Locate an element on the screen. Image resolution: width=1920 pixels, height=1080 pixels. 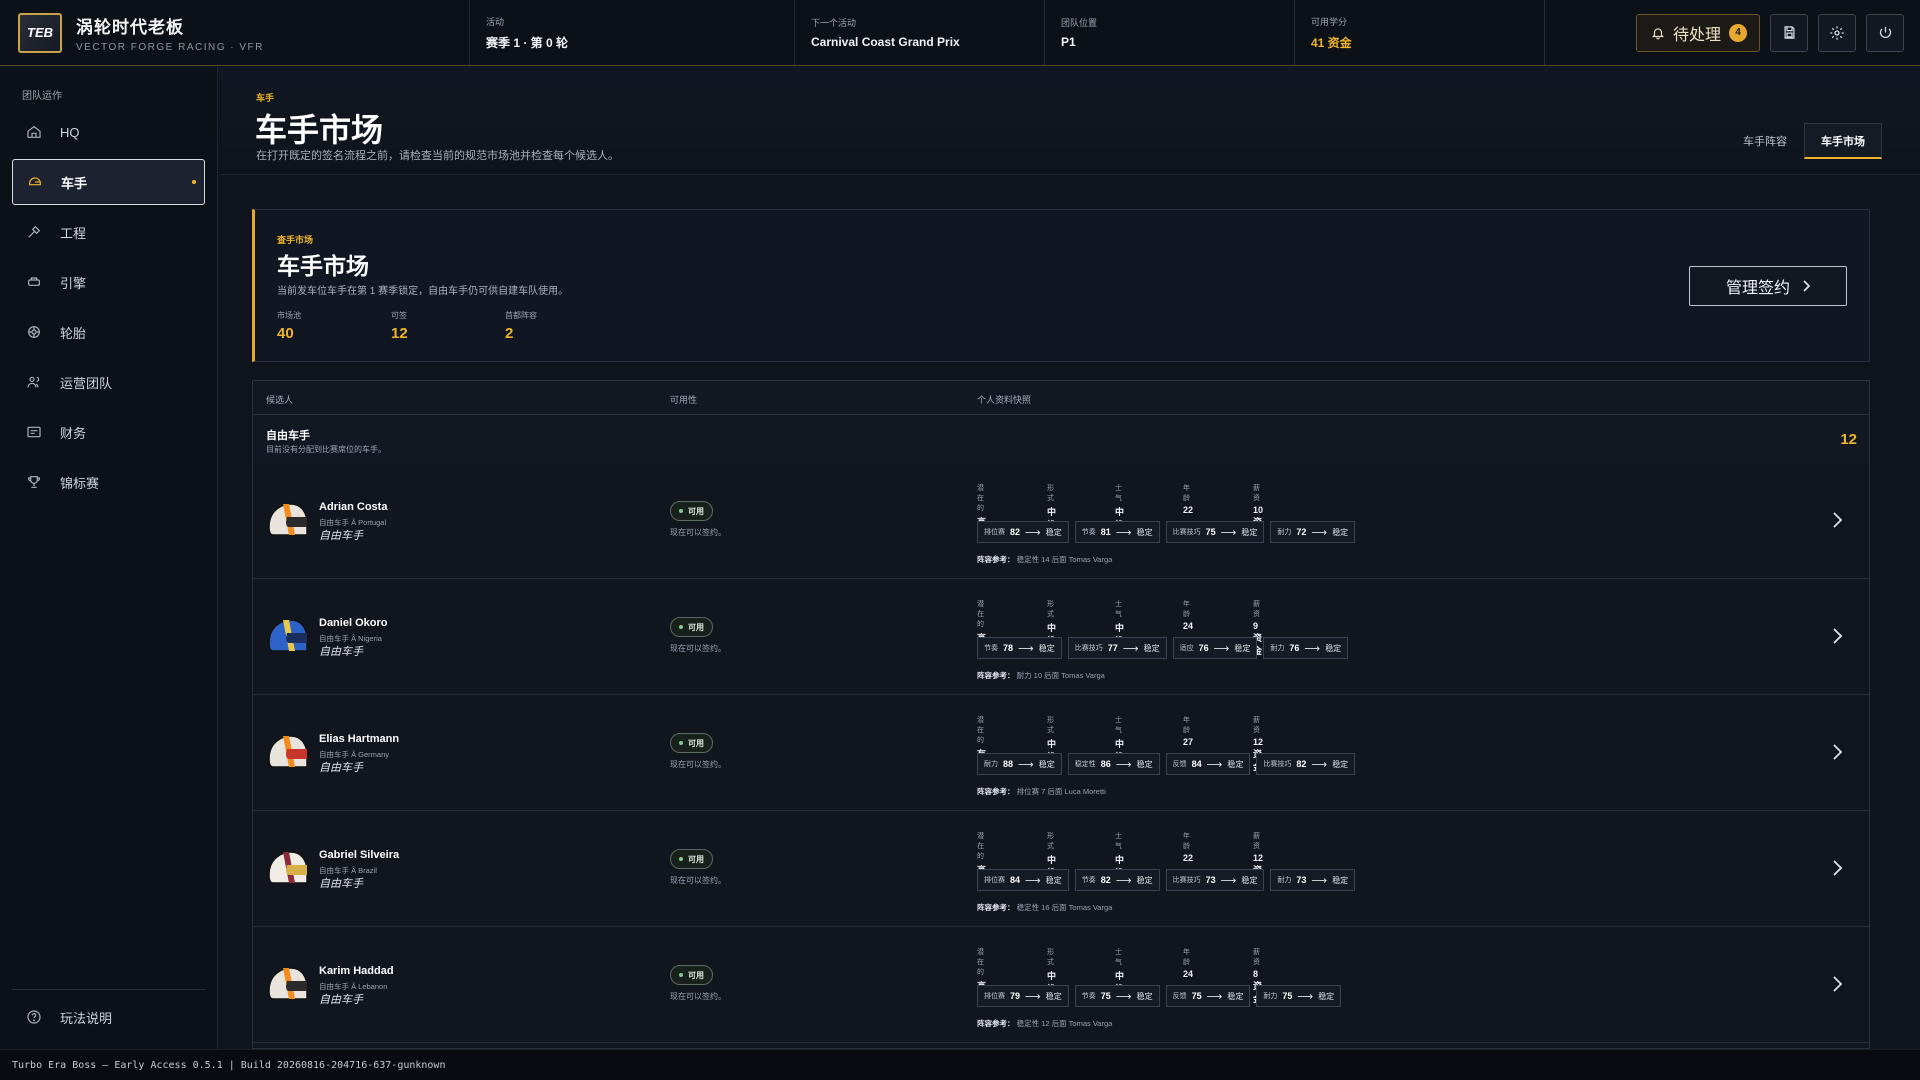
attribute-label: 士气 is located at coordinates (1118, 957).